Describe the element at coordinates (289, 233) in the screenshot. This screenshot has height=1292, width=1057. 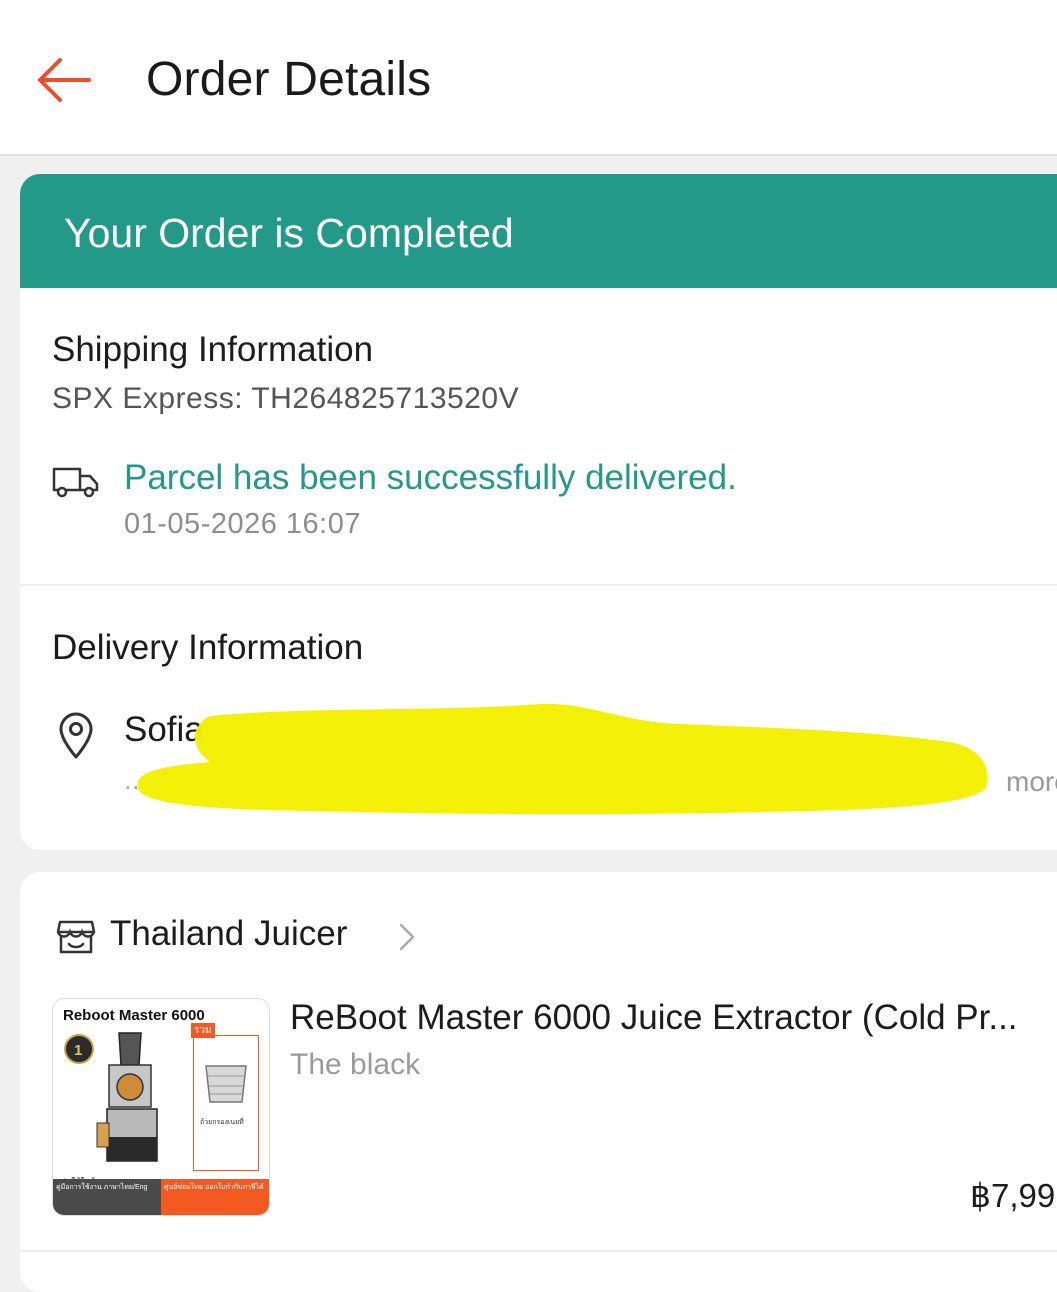
I see `order-status-text: Your Order is Completed` at that location.